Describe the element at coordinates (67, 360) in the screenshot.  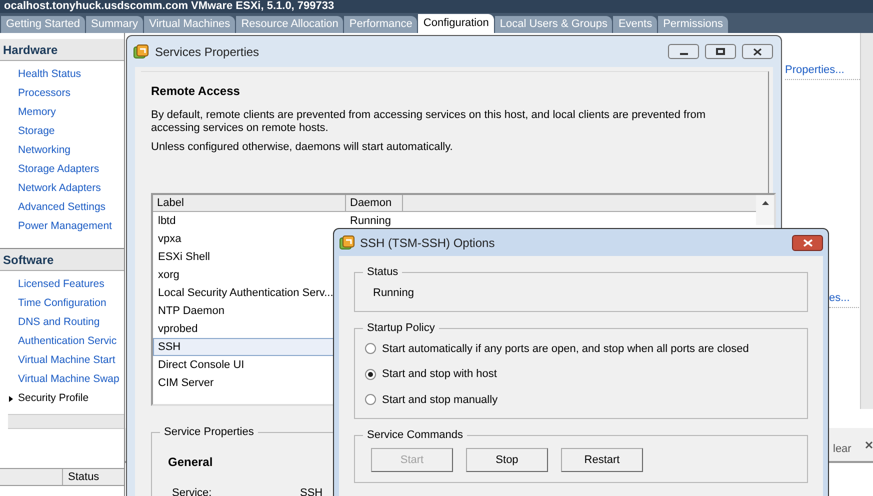
I see `sidebar-link: Virtual Machine Start` at that location.